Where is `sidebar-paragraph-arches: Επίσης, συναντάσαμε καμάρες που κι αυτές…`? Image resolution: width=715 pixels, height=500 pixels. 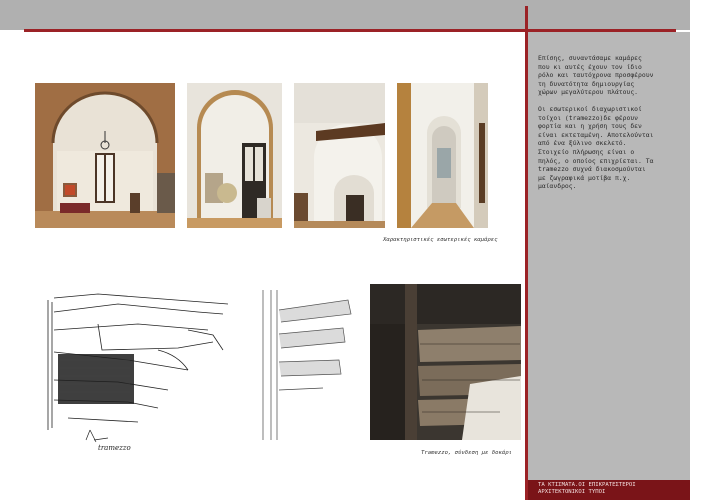 sidebar-paragraph-arches: Επίσης, συναντάσαμε καμάρες που κι αυτές… is located at coordinates (596, 75).